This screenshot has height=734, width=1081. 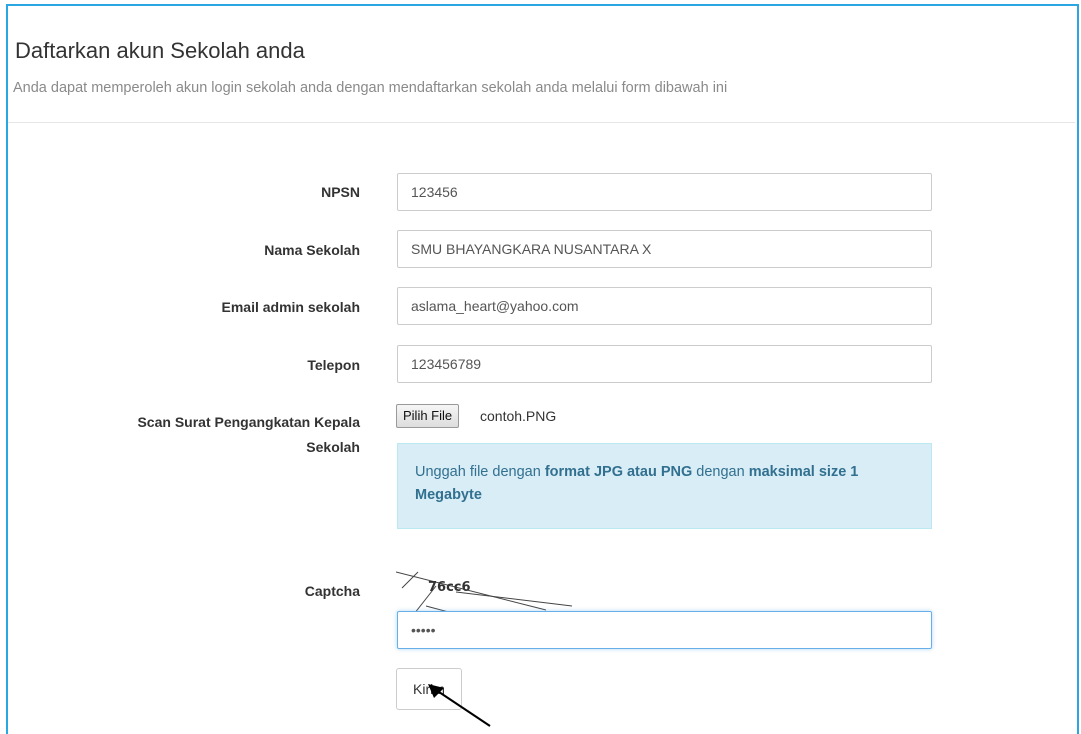 What do you see at coordinates (333, 447) in the screenshot?
I see `scan-label-line2: Sekolah` at bounding box center [333, 447].